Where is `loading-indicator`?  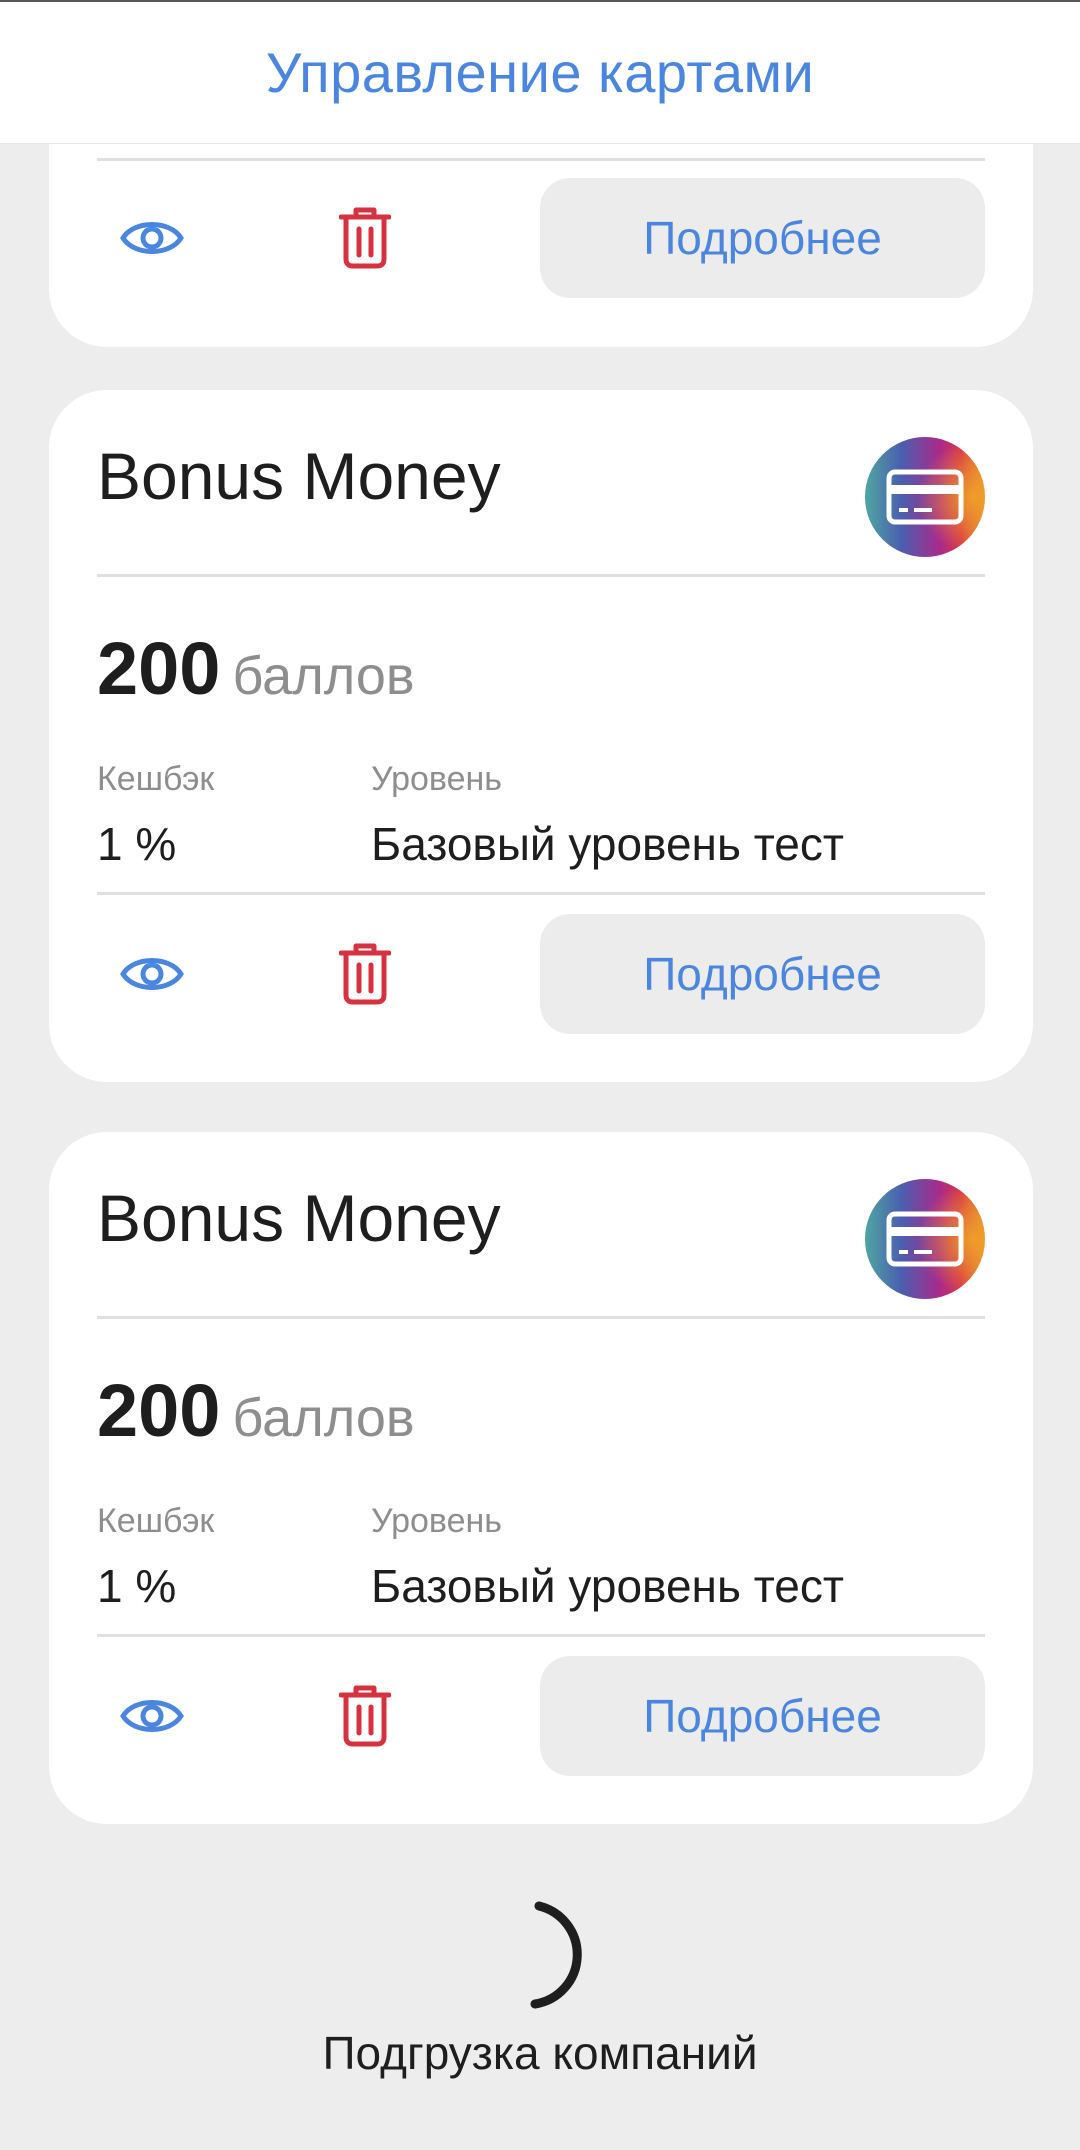
loading-indicator is located at coordinates (540, 1955).